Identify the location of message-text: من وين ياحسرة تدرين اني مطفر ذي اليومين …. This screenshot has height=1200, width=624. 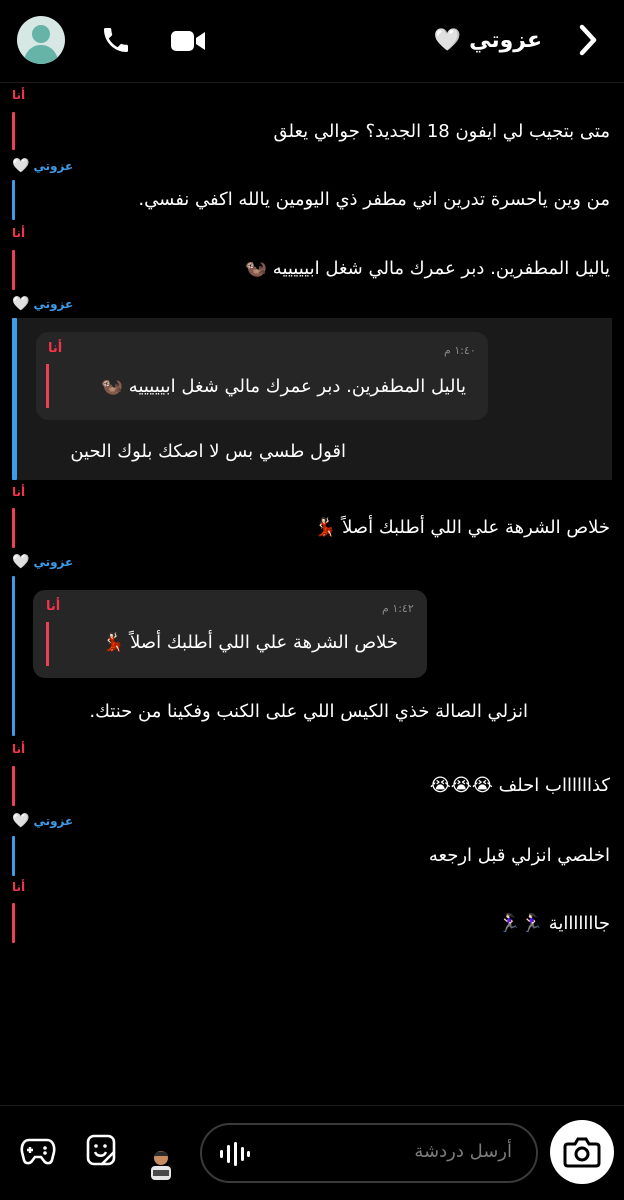
(374, 199).